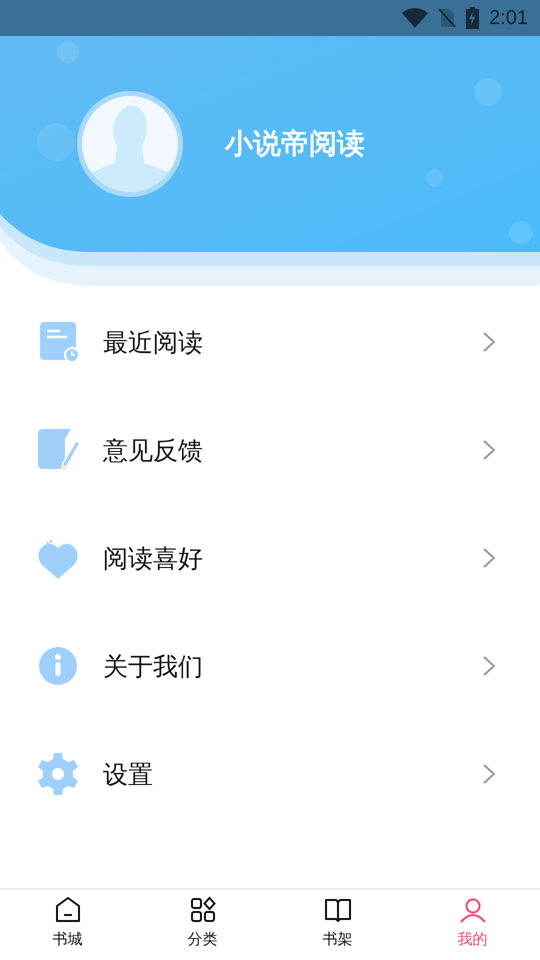 This screenshot has height=960, width=540. Describe the element at coordinates (295, 144) in the screenshot. I see `app-name: 小说帝阅读` at that location.